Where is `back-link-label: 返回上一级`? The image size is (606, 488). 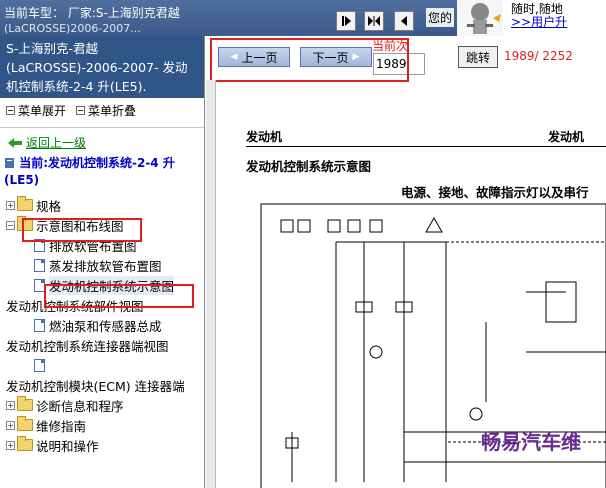 back-link-label: 返回上一级 is located at coordinates (56, 143).